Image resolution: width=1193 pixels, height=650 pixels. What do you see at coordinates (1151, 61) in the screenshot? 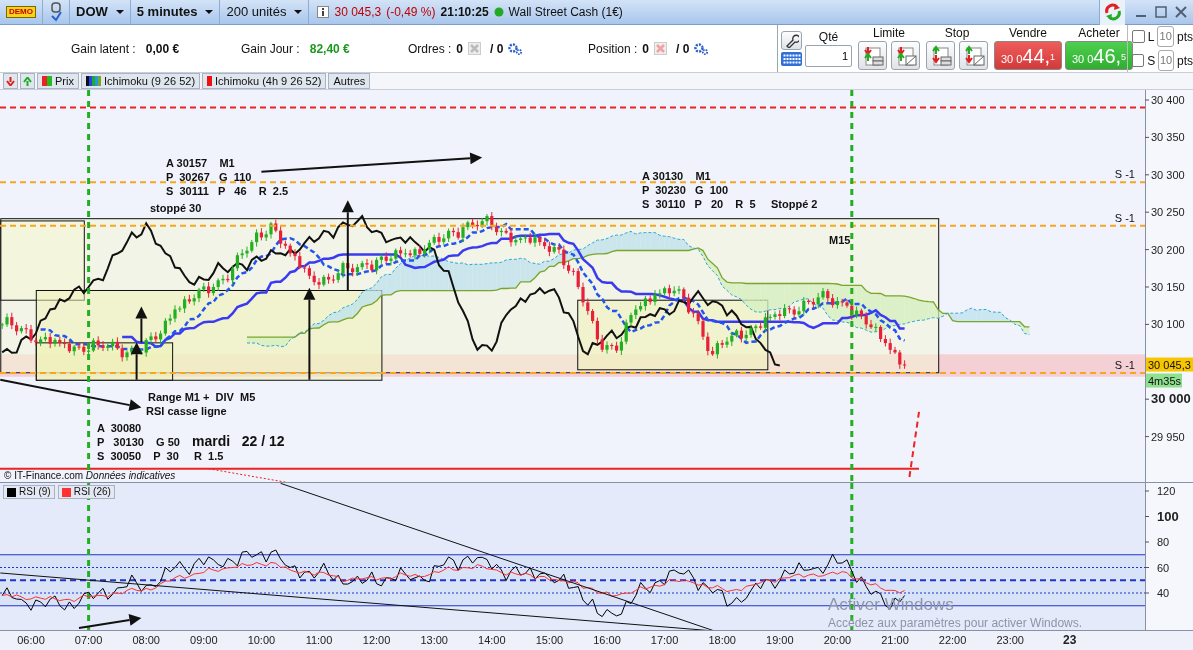
I see `checkbox-label: S` at bounding box center [1151, 61].